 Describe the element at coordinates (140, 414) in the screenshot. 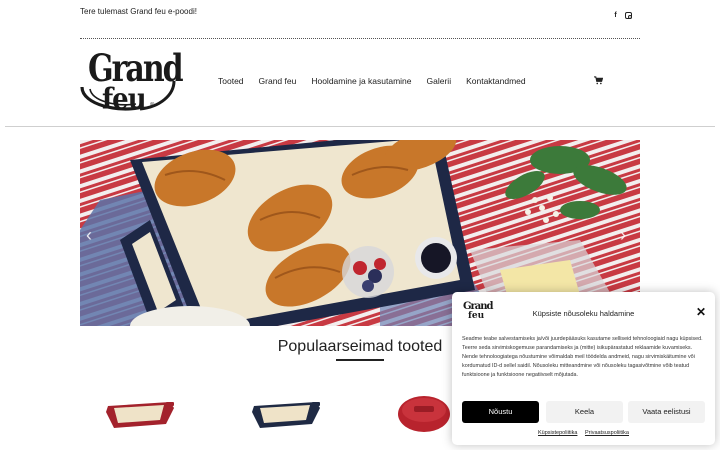

I see `product-red-dish` at that location.